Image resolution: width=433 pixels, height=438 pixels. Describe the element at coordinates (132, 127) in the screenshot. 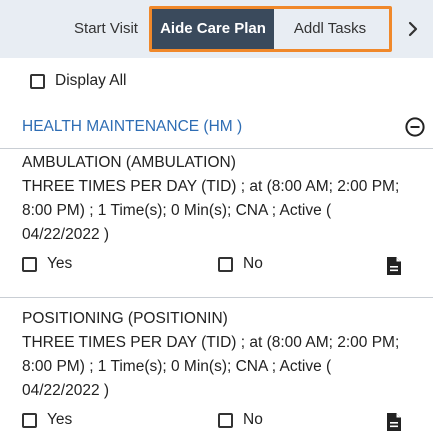

I see `section-title: HEALTH MAINTENANCE (HM )` at that location.